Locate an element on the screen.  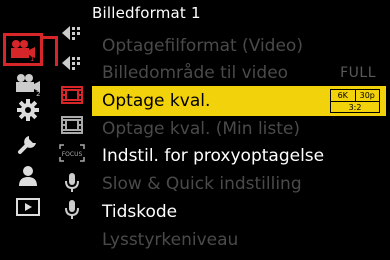
subtab-focus: FOCUS is located at coordinates (72, 153).